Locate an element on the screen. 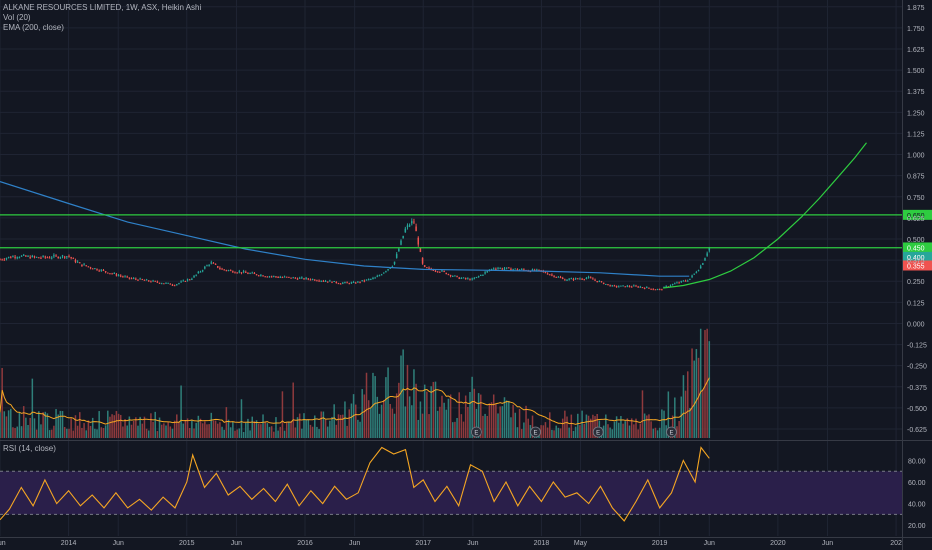  ema-legend: EMA (200, close) is located at coordinates (33, 28).